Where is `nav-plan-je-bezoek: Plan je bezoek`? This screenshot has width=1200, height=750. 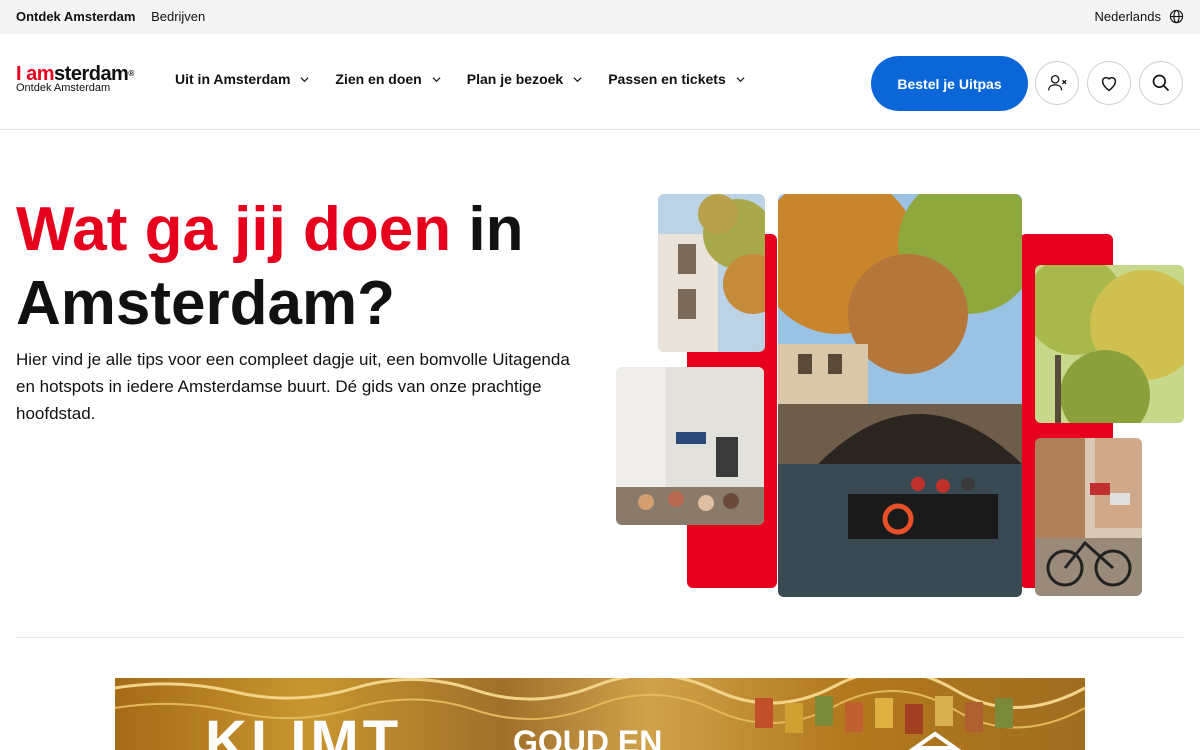
nav-plan-je-bezoek: Plan je bezoek is located at coordinates (524, 79).